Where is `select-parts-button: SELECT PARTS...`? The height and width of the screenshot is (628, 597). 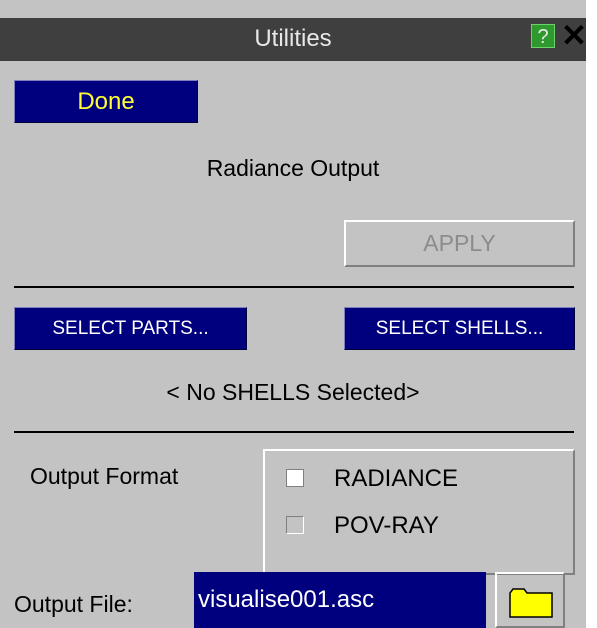
select-parts-button: SELECT PARTS... is located at coordinates (130, 328).